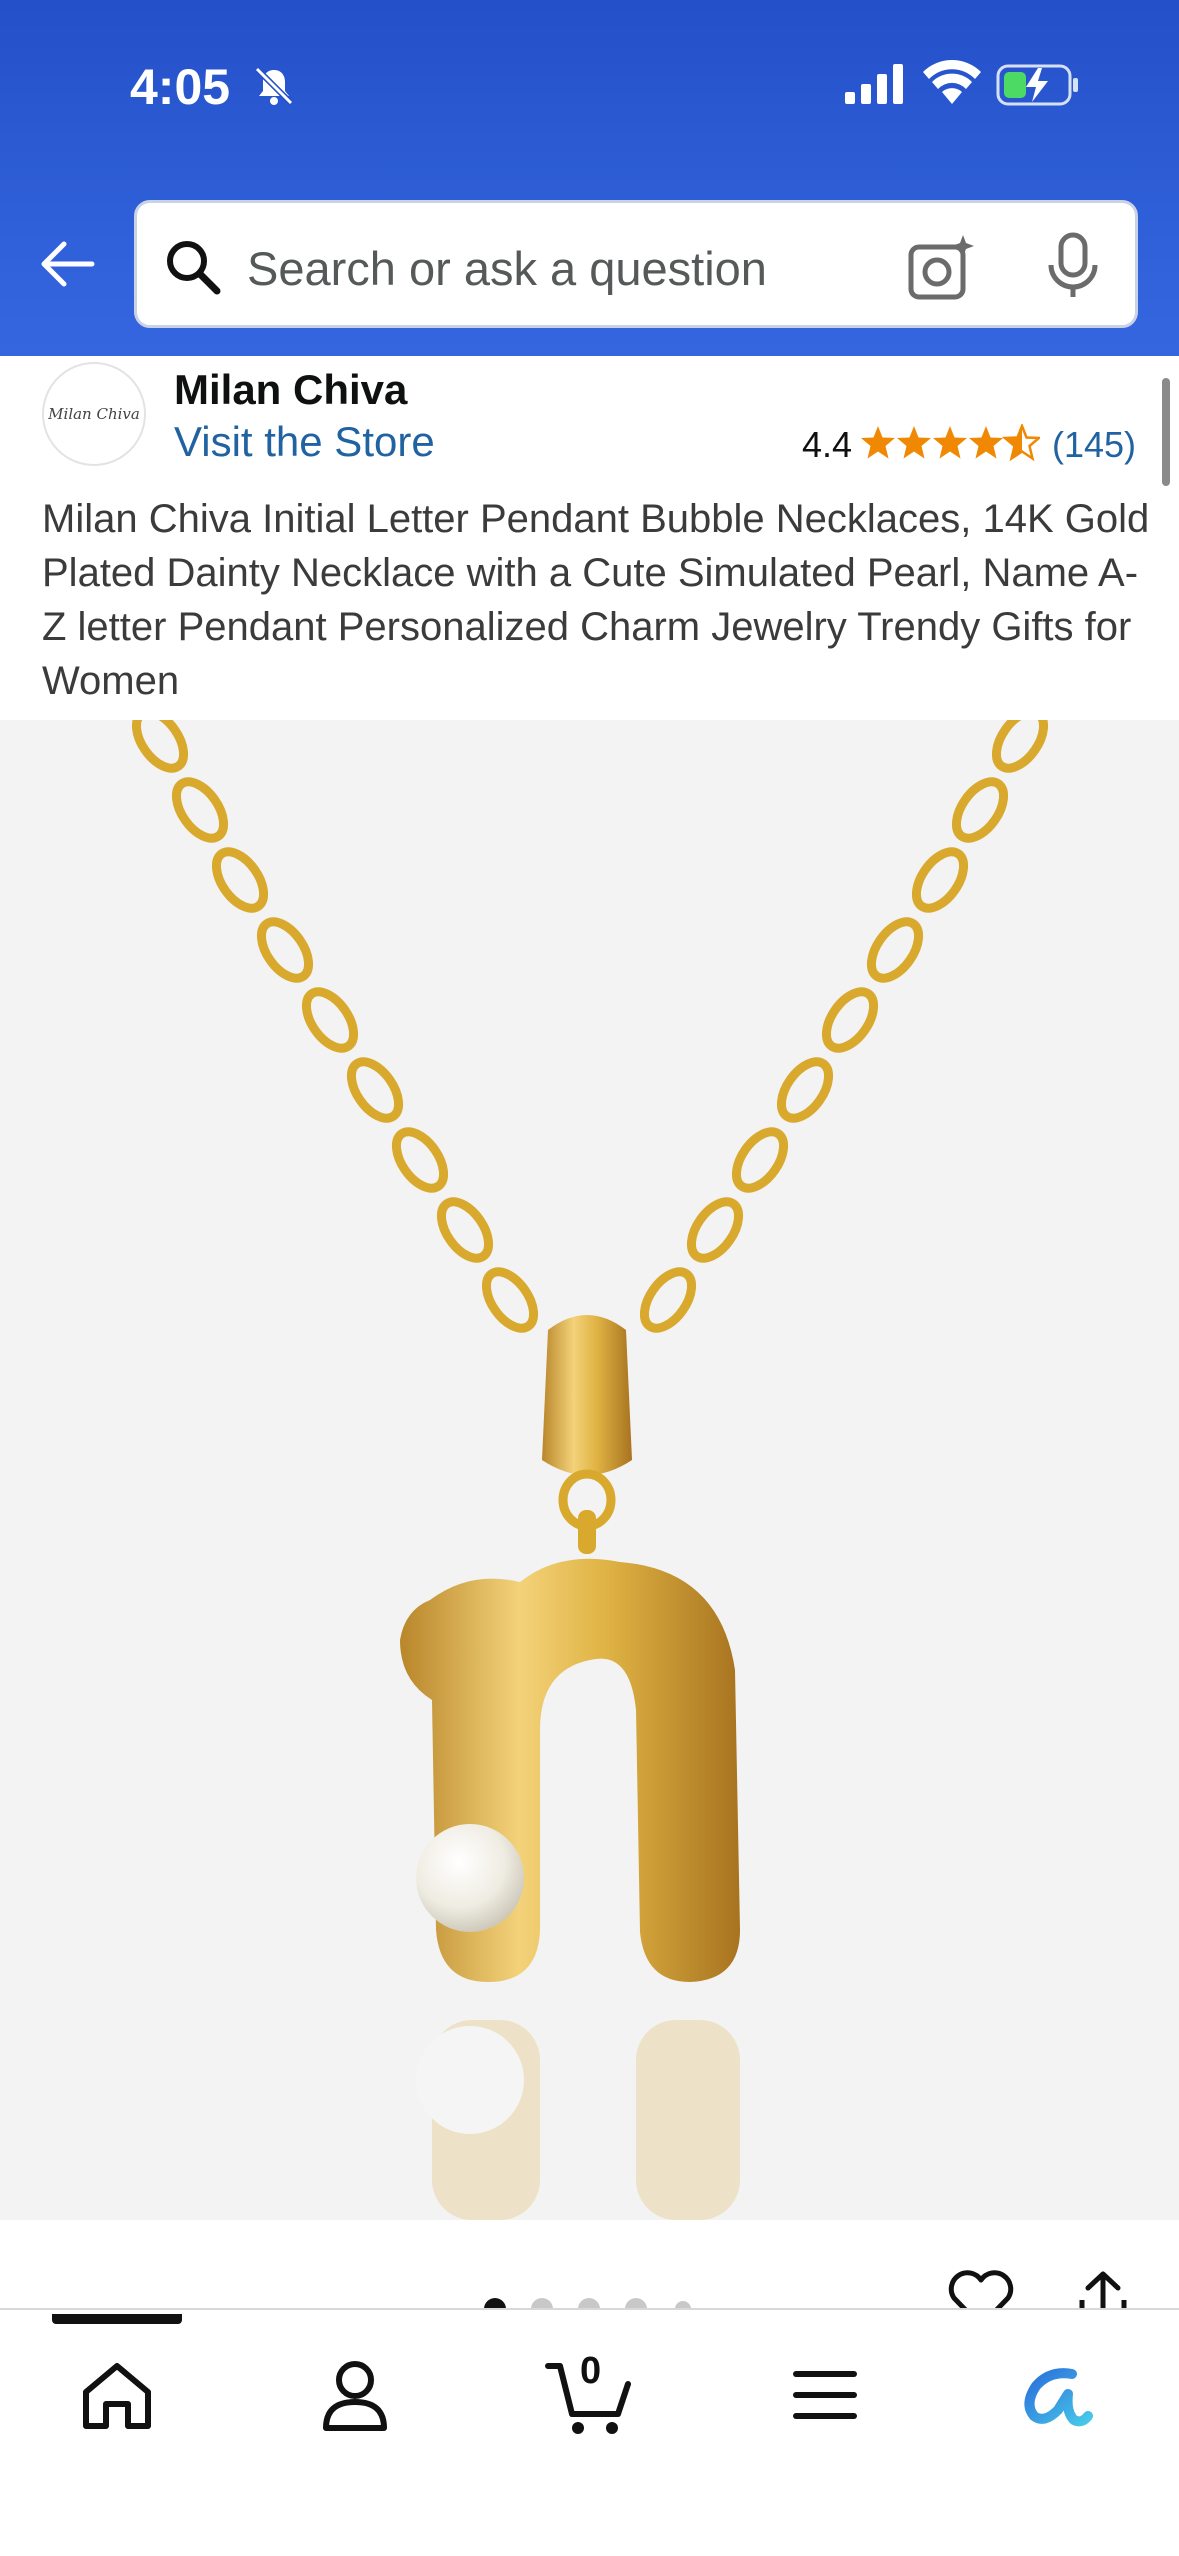 This screenshot has width=1179, height=2556. I want to click on search-icon, so click(194, 268).